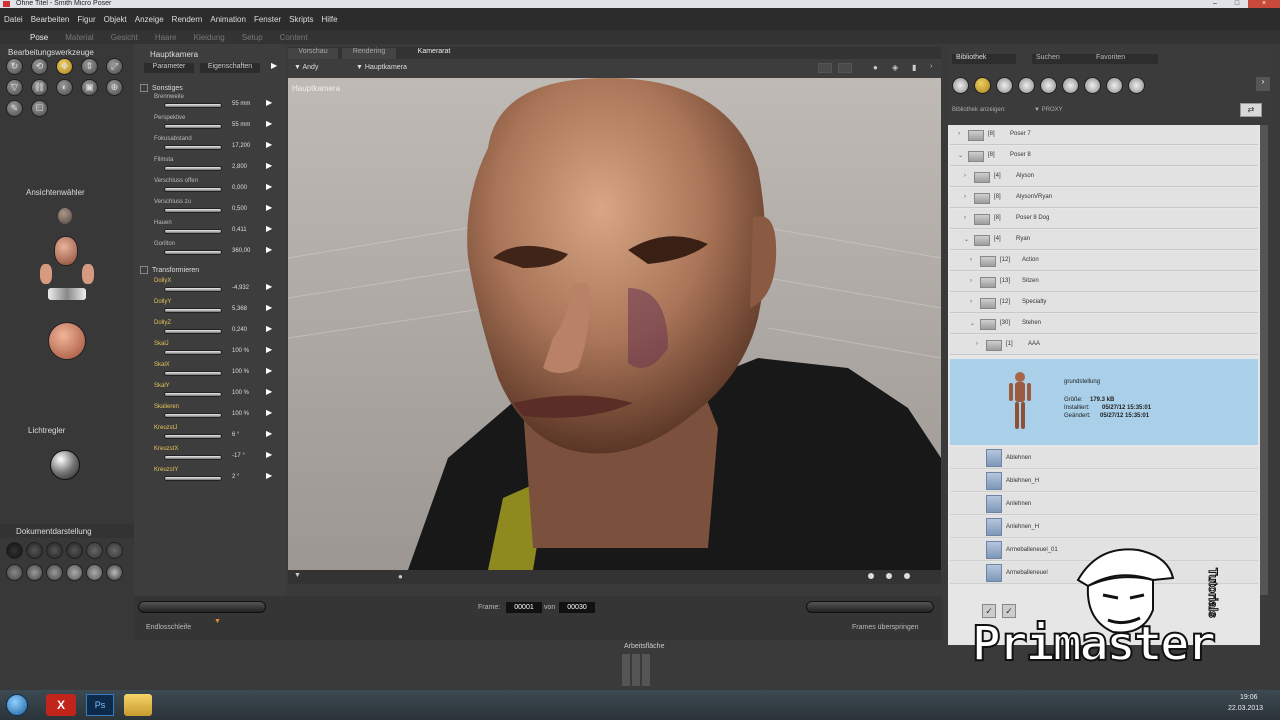 The image size is (1280, 720). Describe the element at coordinates (238, 456) in the screenshot. I see `param-value: -17 °` at that location.